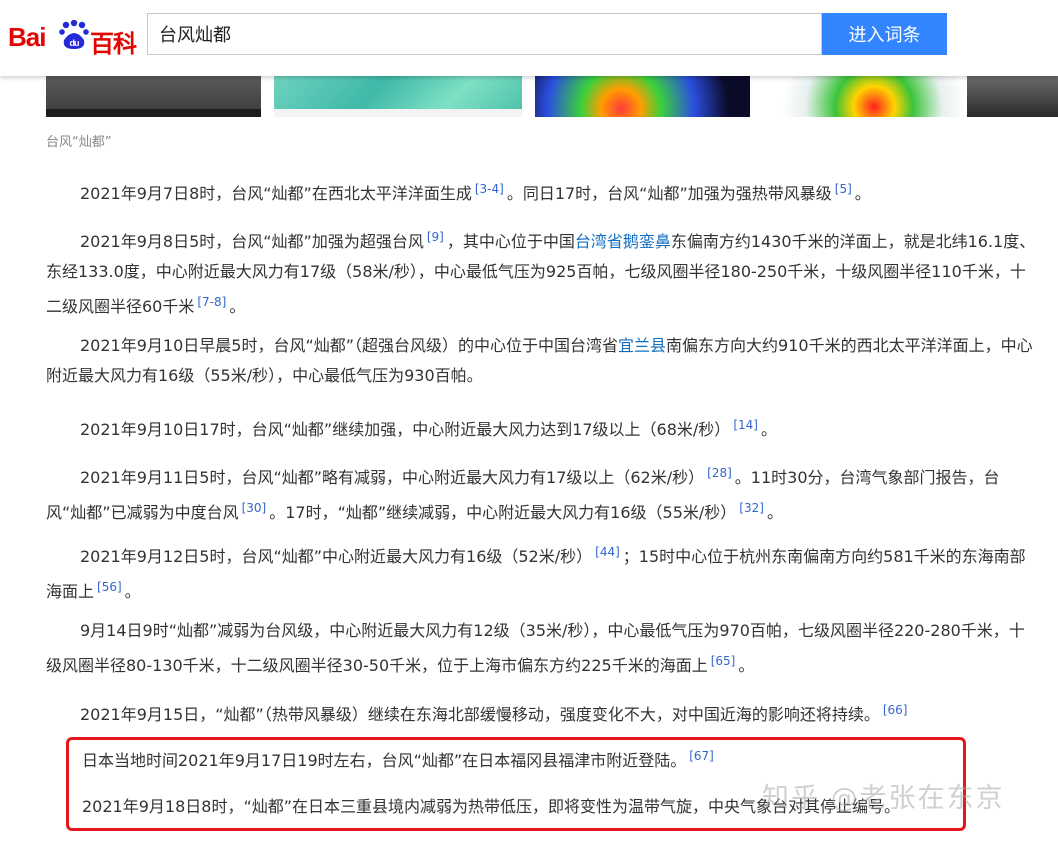  Describe the element at coordinates (751, 508) in the screenshot. I see `citation-link: [32]` at that location.